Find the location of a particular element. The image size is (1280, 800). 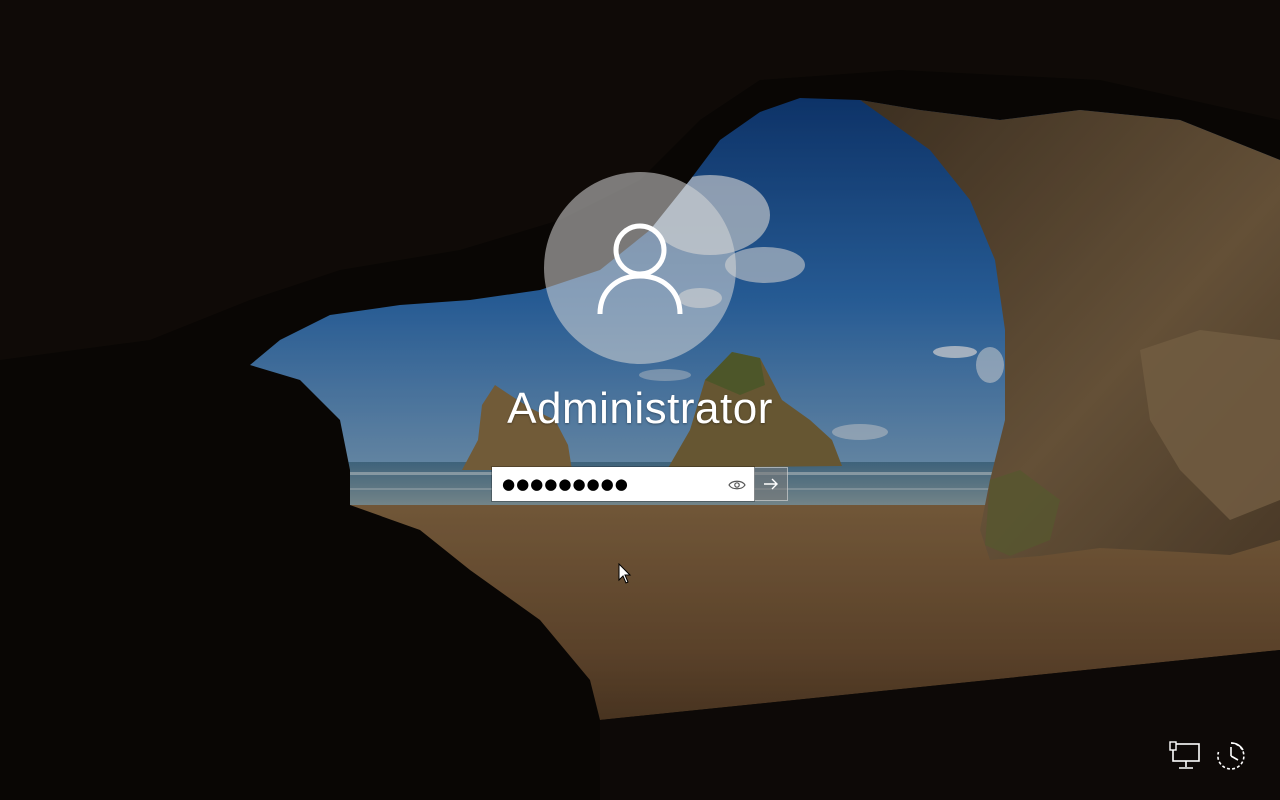

password-input is located at coordinates (608, 484).